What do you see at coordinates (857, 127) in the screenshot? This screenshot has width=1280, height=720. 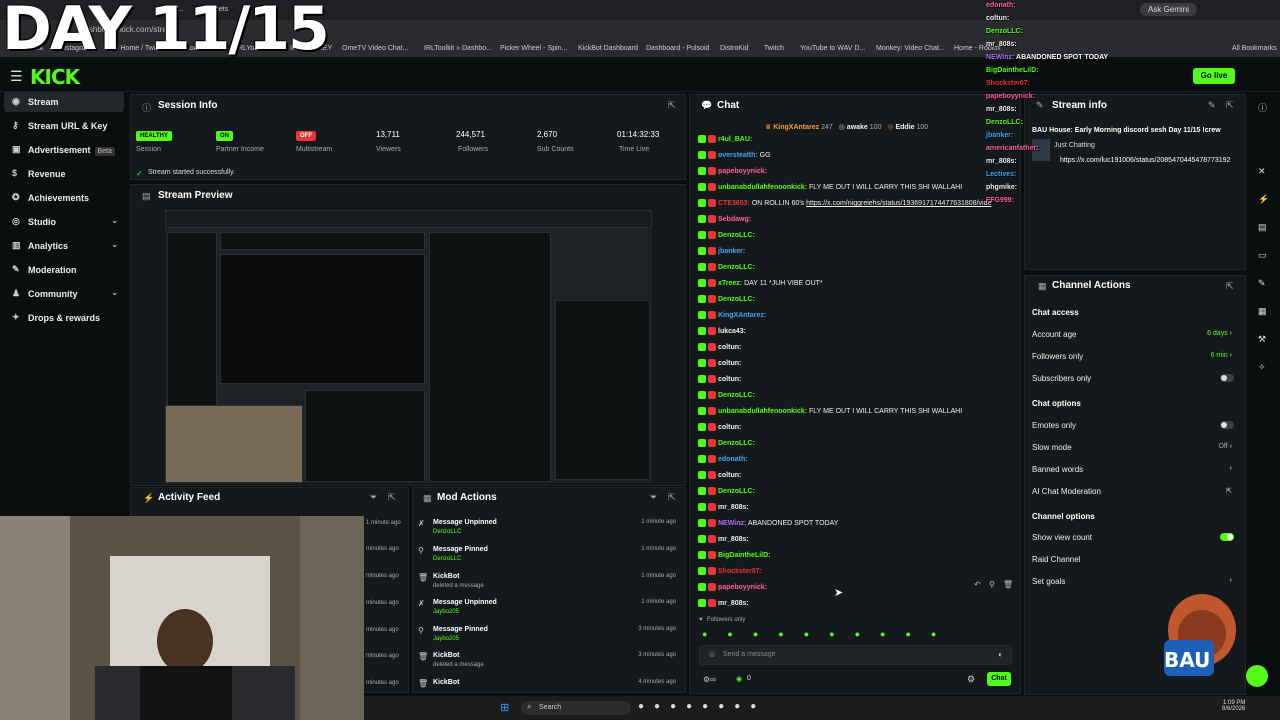 I see `gifter-name: awake` at bounding box center [857, 127].